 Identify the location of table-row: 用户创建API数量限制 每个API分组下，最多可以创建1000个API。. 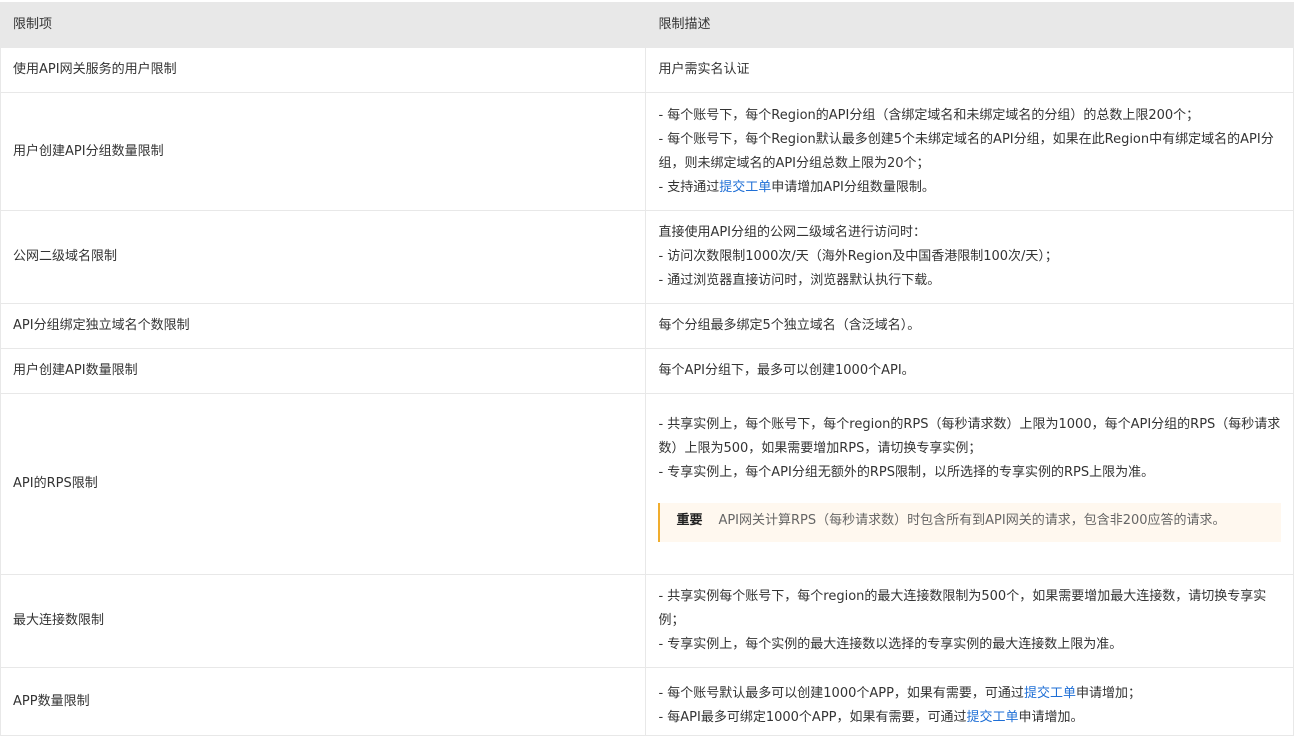
(647, 371).